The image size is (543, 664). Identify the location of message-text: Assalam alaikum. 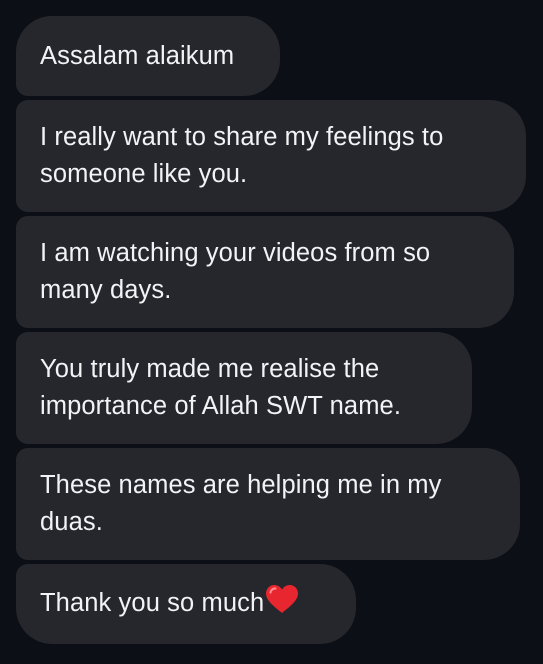
(137, 55).